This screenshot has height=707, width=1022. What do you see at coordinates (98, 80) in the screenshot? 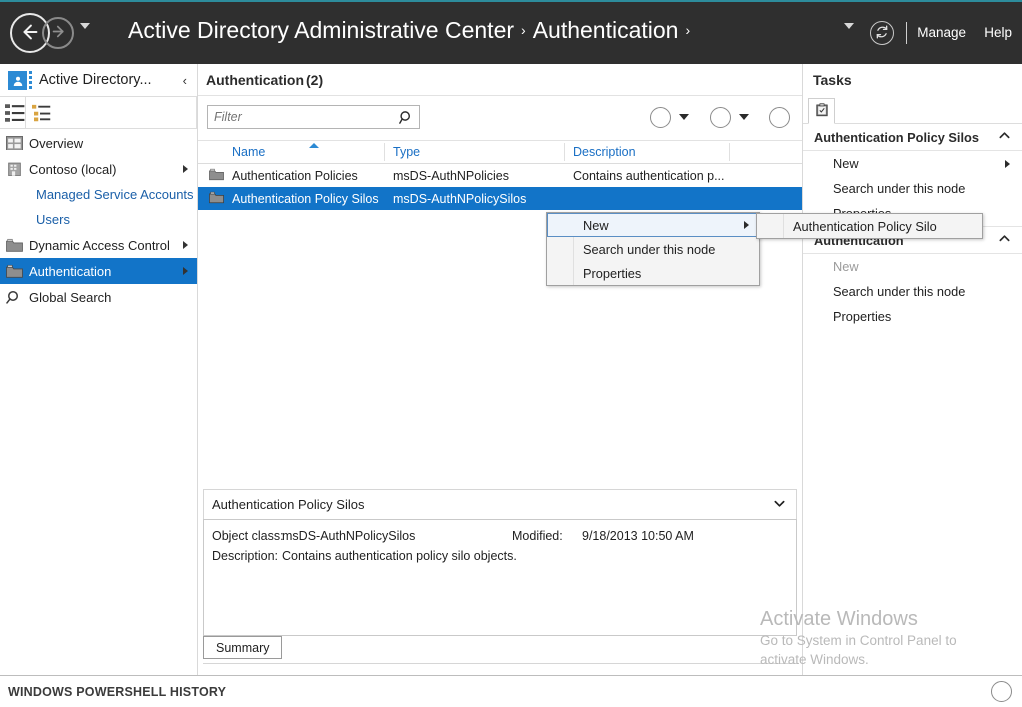
I see `navigation-header: Active Directory... ‹` at bounding box center [98, 80].